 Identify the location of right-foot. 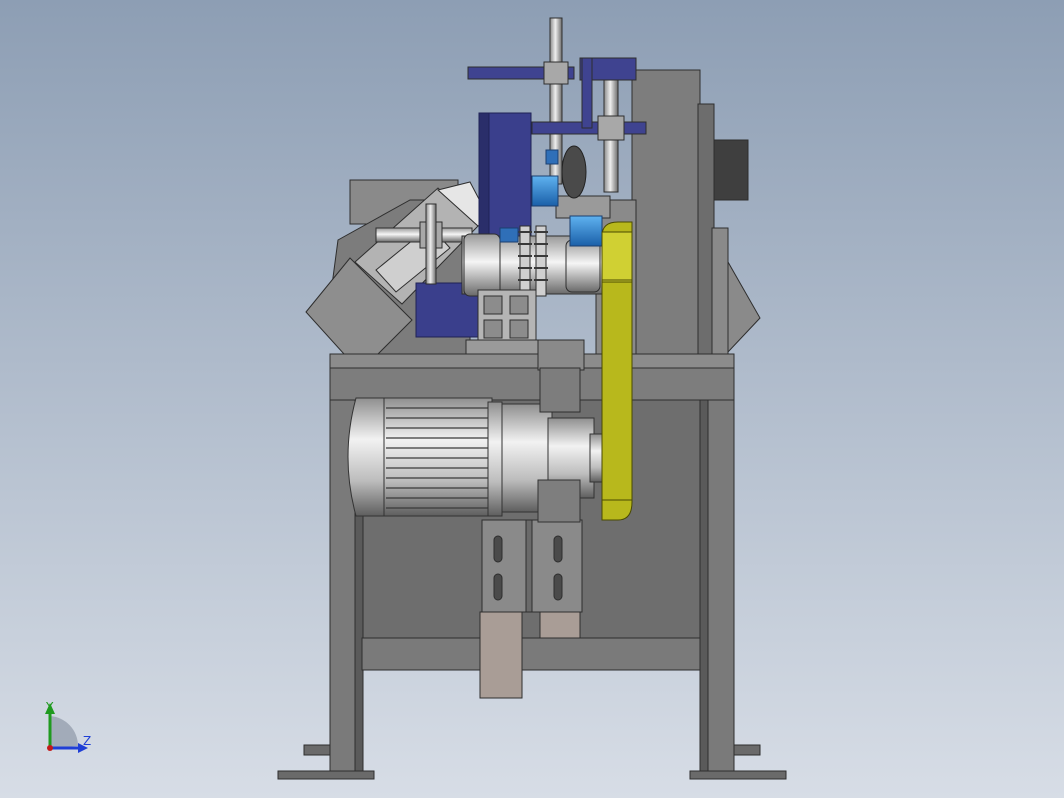
(738, 775).